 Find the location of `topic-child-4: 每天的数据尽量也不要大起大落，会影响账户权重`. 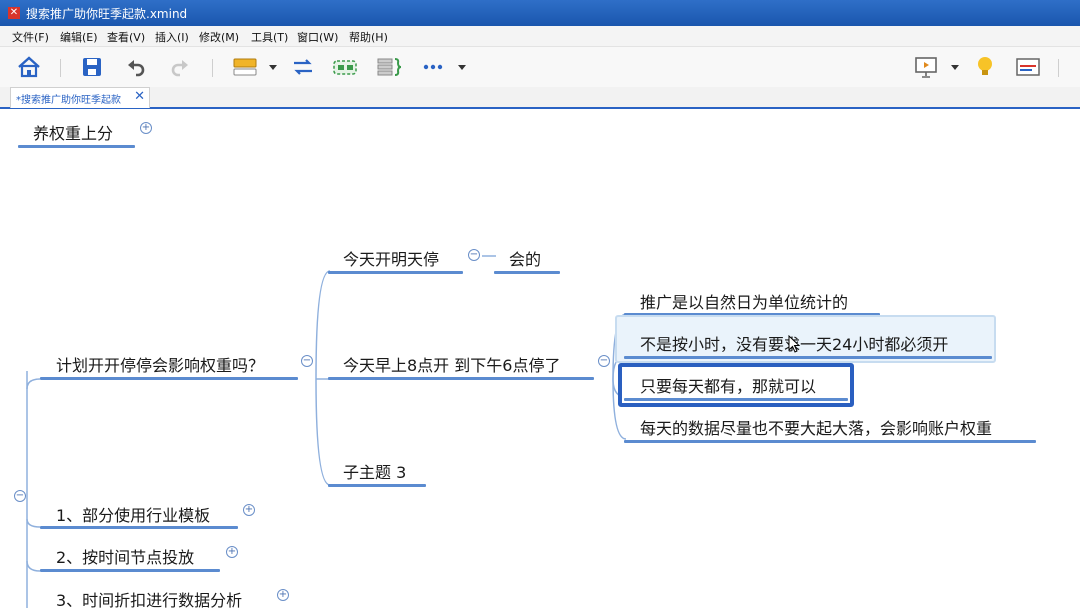

topic-child-4: 每天的数据尽量也不要大起大落，会影响账户权重 is located at coordinates (816, 427).